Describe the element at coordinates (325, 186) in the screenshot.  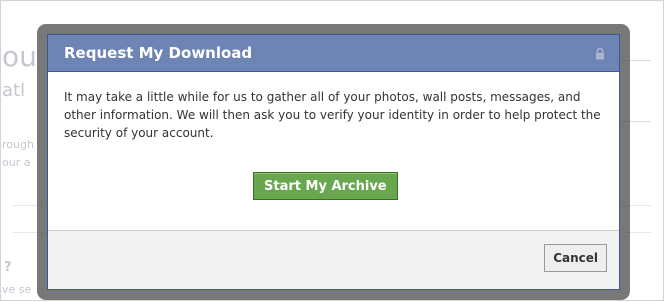
I see `start-my-archive-button: Start My Archive` at that location.